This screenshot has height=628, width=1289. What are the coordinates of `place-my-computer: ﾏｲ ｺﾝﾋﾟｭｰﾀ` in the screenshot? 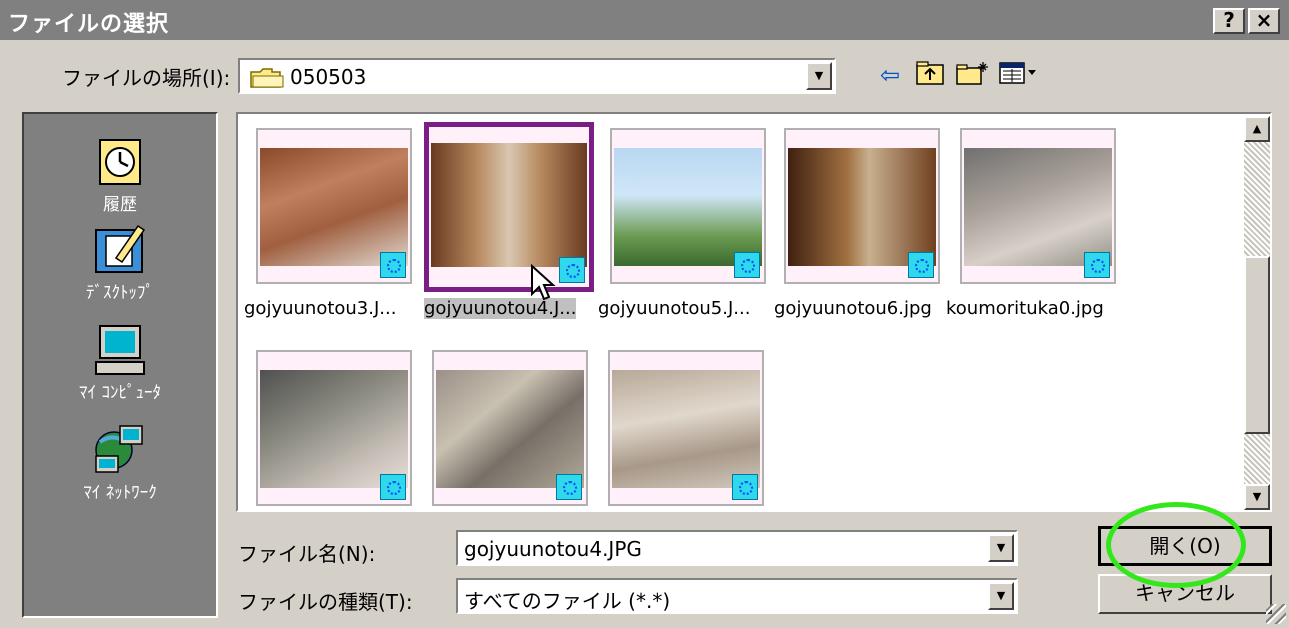 It's located at (120, 362).